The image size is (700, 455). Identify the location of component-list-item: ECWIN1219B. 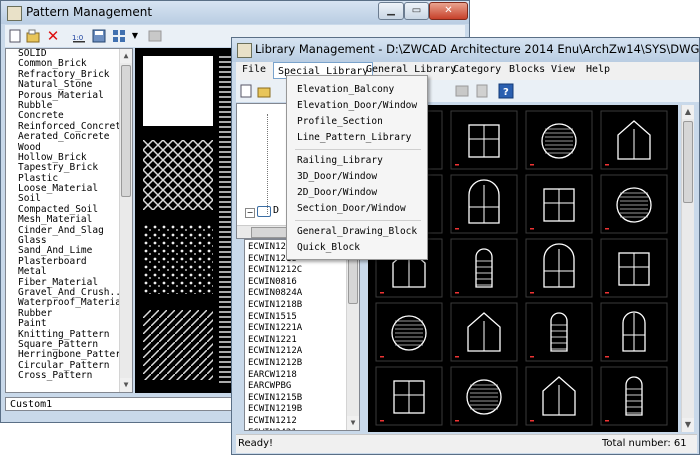
(302, 410).